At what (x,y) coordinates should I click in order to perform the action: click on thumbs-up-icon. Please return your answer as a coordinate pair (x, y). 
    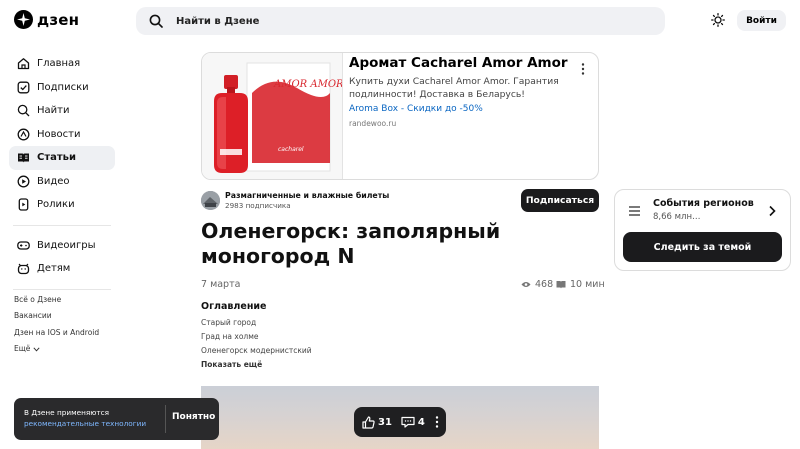
    Looking at the image, I should click on (368, 422).